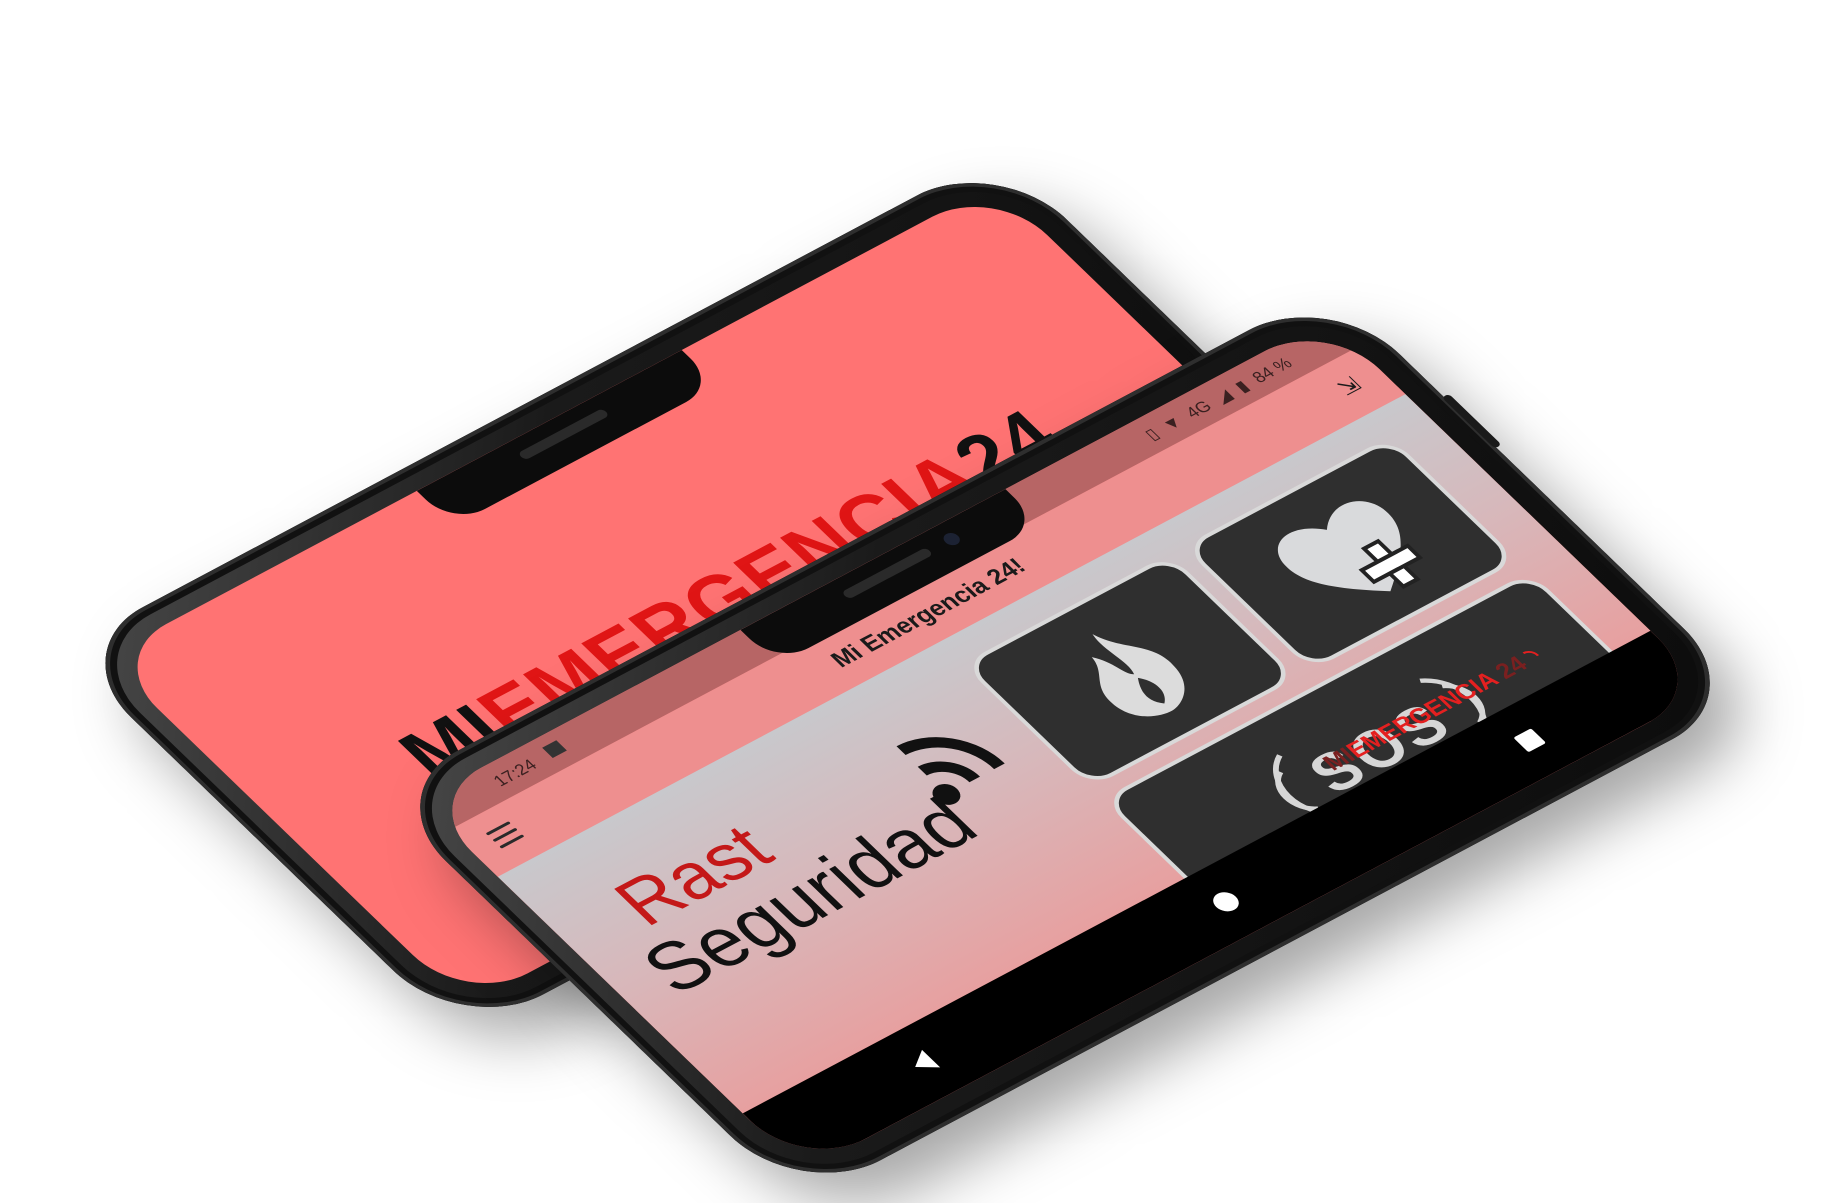 This screenshot has height=1203, width=1842. What do you see at coordinates (1225, 901) in the screenshot?
I see `nav-home-icon` at bounding box center [1225, 901].